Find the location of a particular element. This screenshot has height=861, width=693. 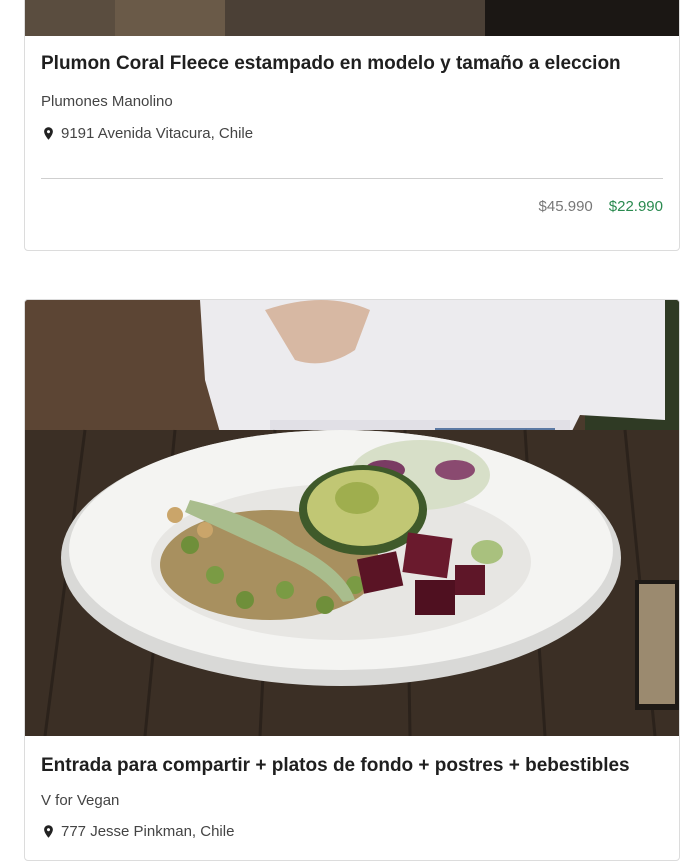

merchant-name: V for Vegan is located at coordinates (80, 800).